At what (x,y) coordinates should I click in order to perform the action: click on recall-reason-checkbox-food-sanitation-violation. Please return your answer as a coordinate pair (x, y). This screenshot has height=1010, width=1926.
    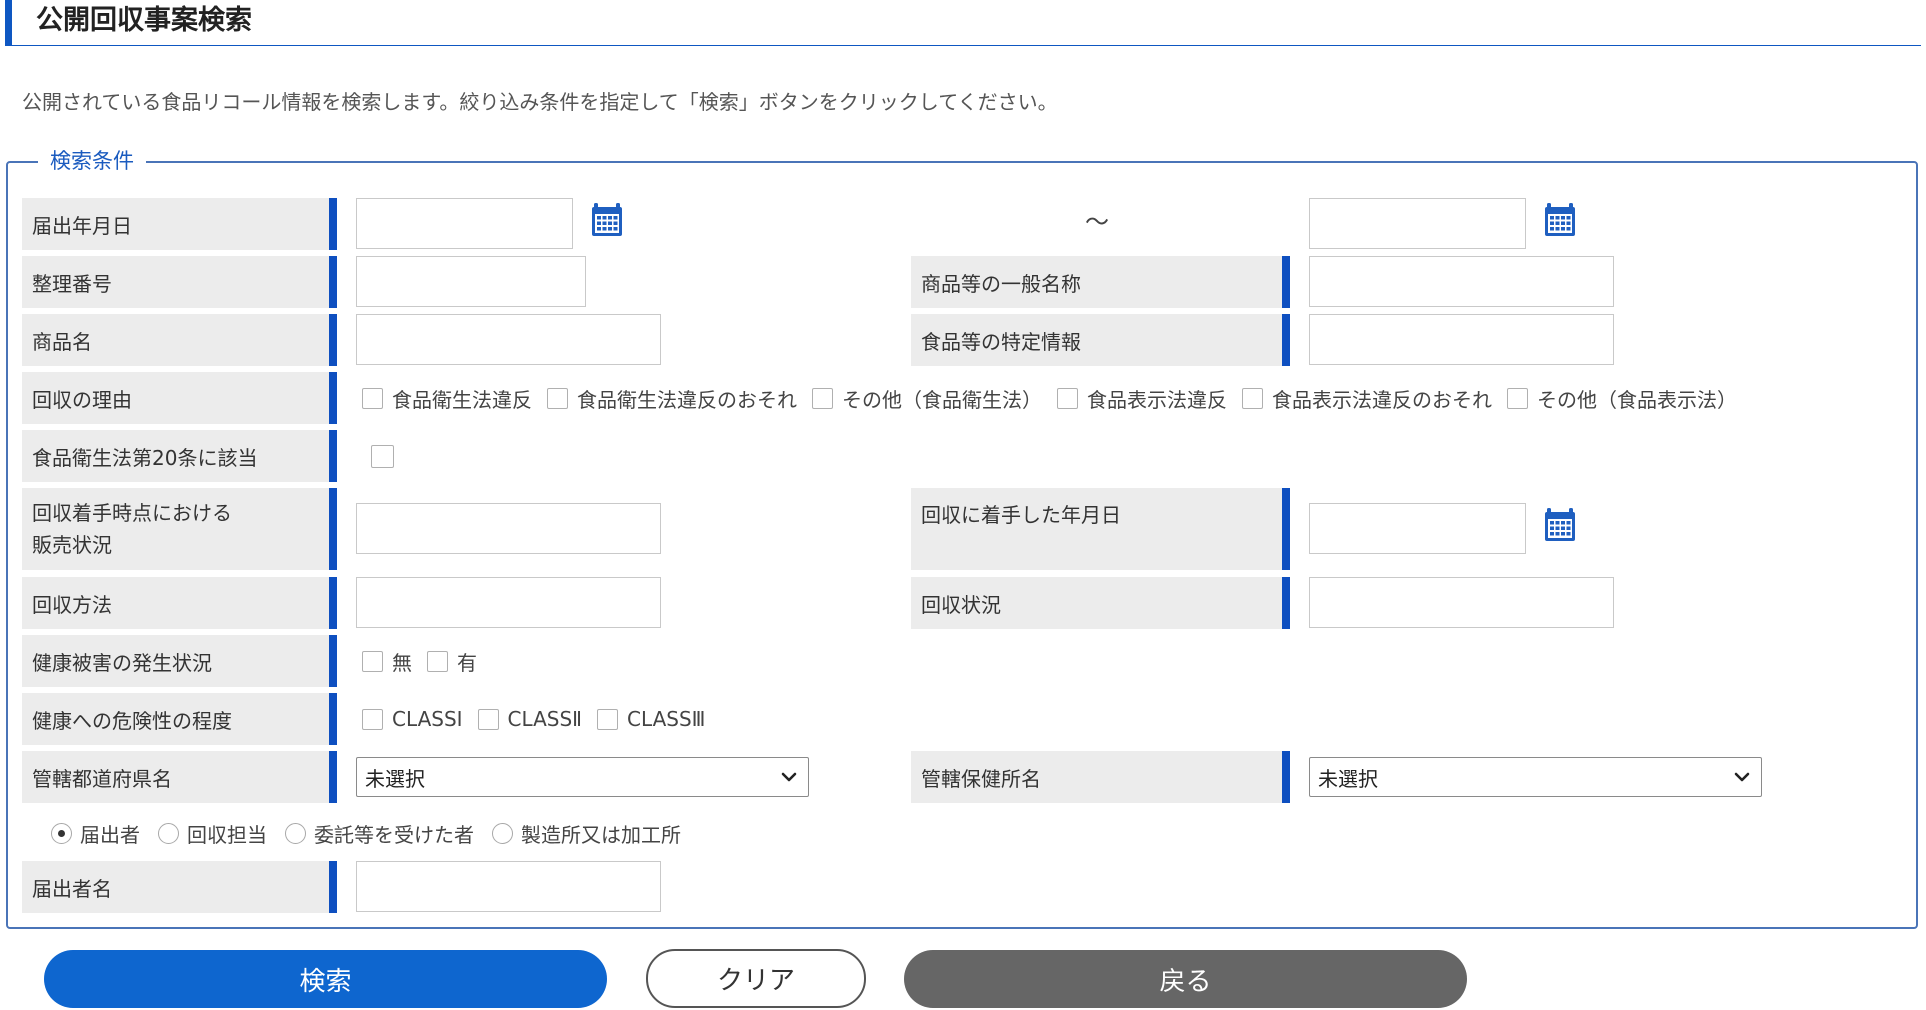
    Looking at the image, I should click on (372, 398).